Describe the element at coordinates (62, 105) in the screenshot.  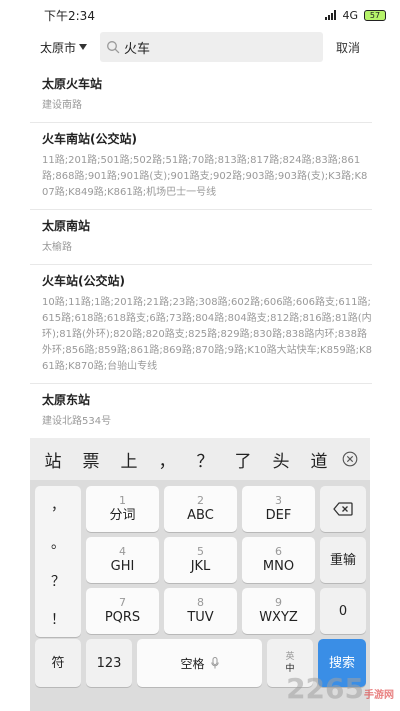
I see `result-subtitle: 建设南路` at that location.